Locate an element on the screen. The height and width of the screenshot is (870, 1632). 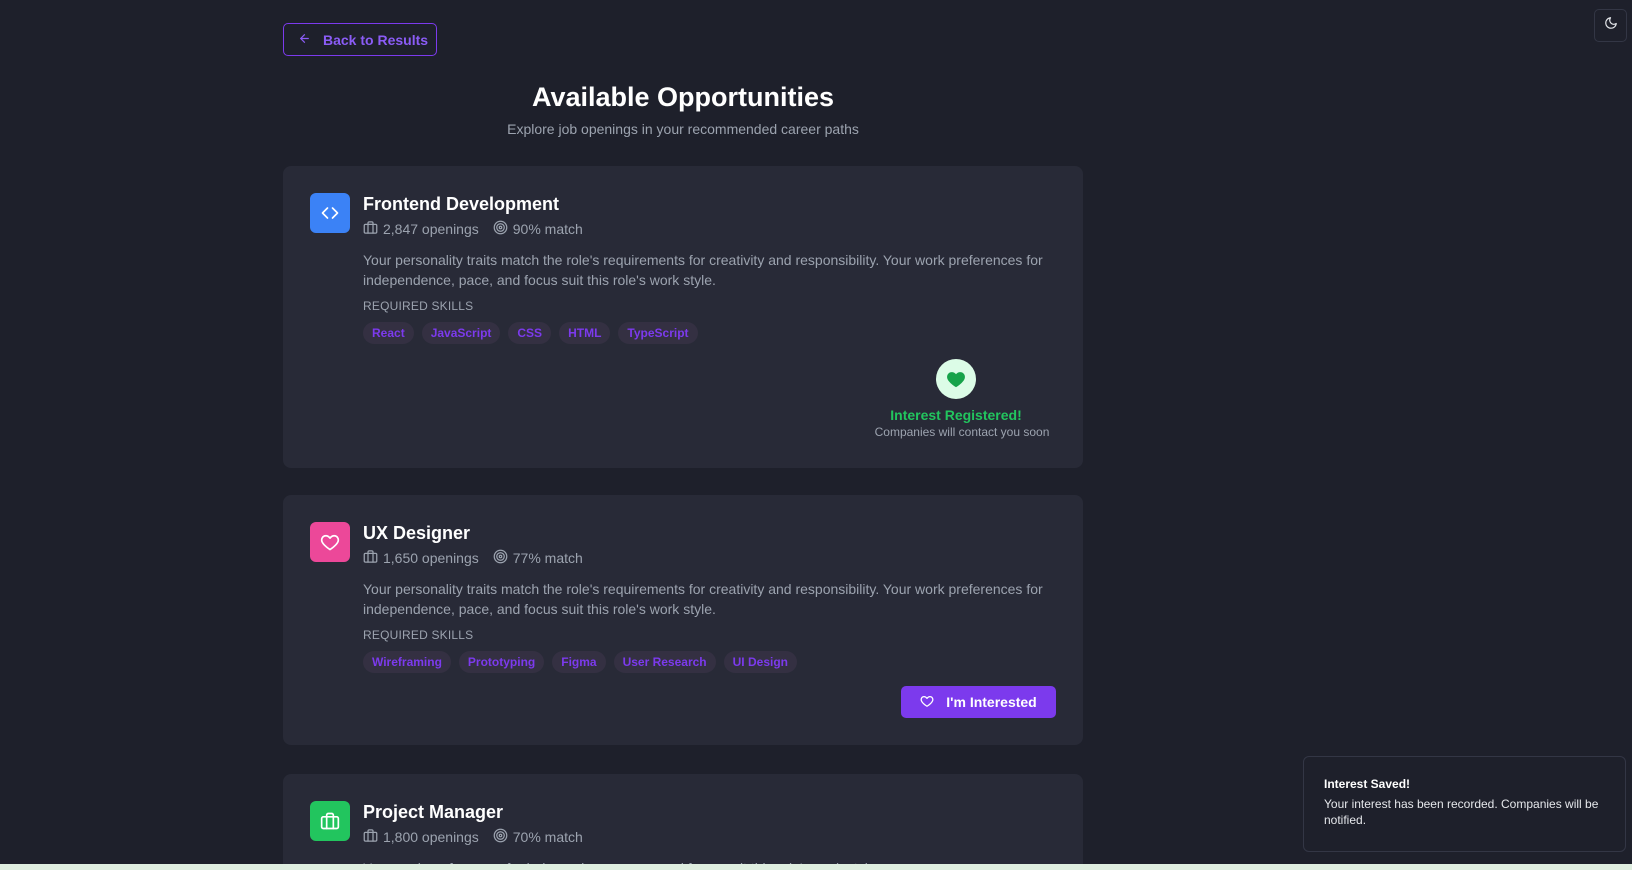
status-title: Interest Registered! is located at coordinates (956, 415).